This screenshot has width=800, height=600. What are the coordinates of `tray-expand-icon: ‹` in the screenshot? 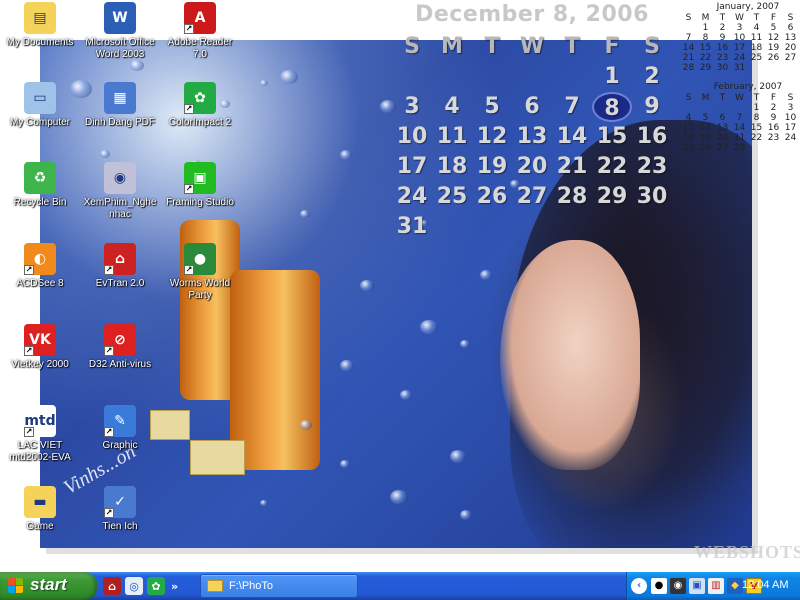 It's located at (639, 586).